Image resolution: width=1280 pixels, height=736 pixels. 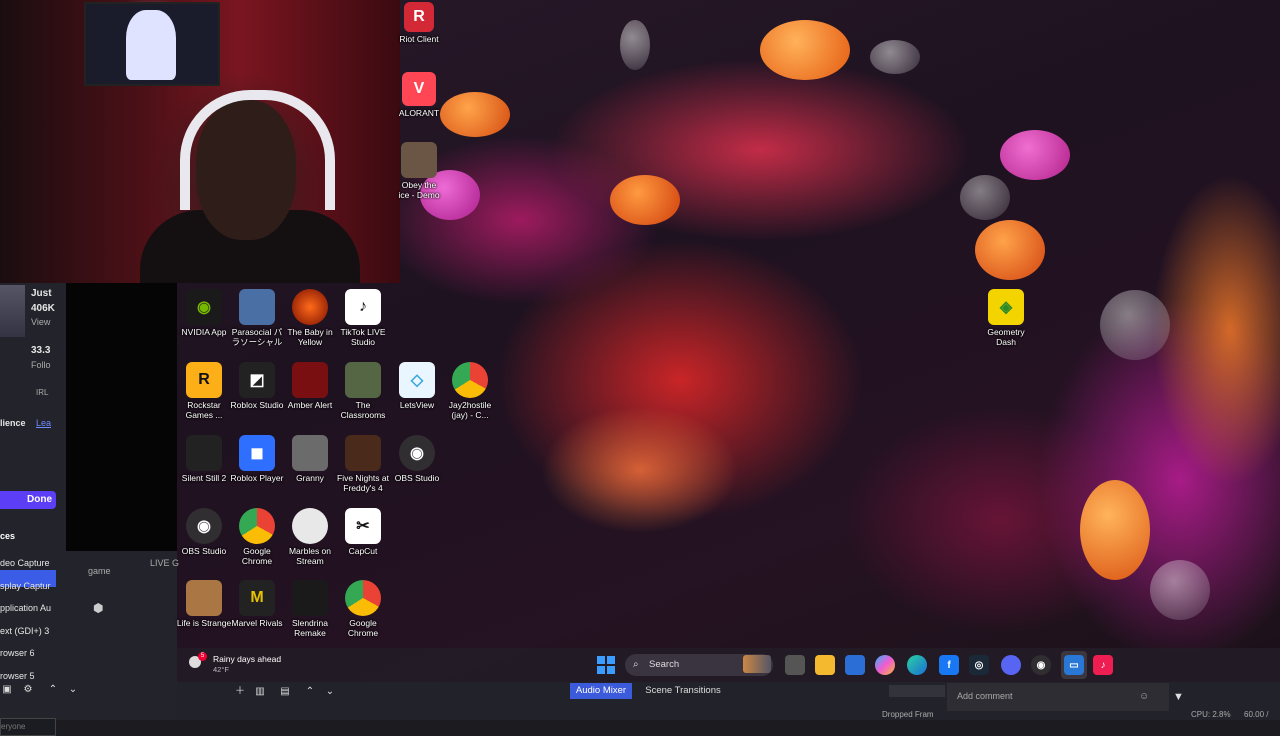 What do you see at coordinates (310, 386) in the screenshot?
I see `desktop-icon-amber-alert: Amber Alert` at bounding box center [310, 386].